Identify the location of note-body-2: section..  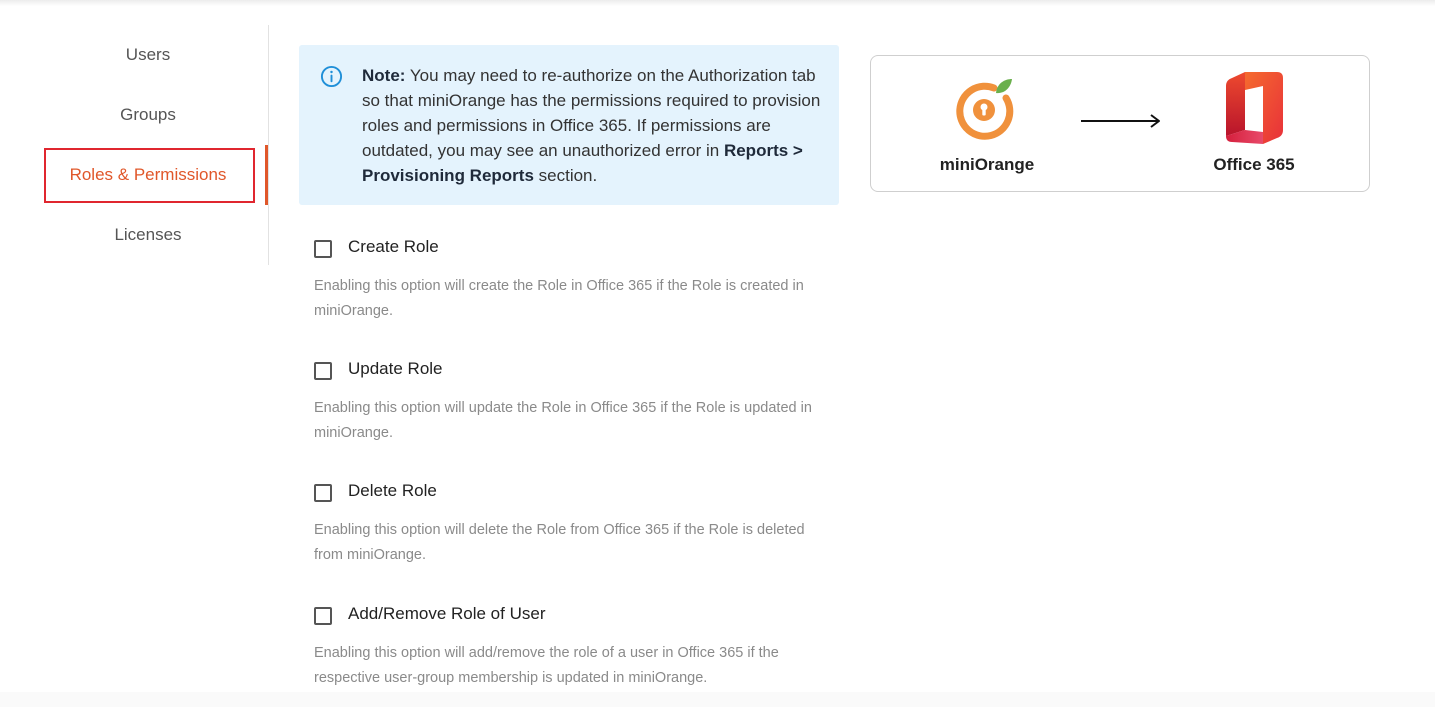
(565, 175).